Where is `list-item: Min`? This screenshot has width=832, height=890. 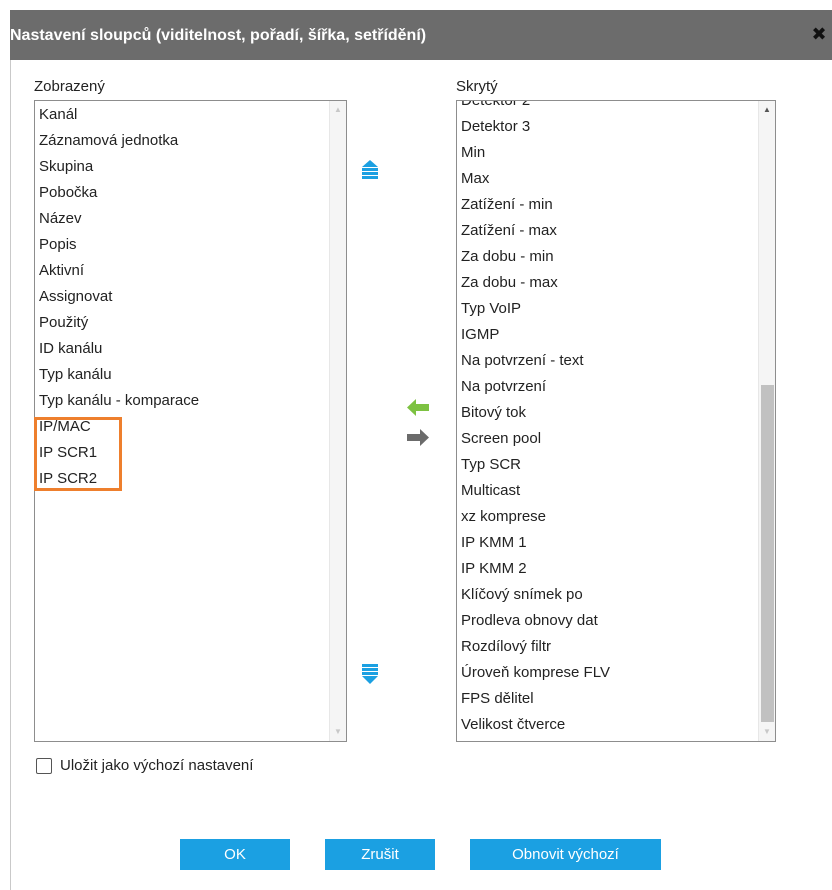 list-item: Min is located at coordinates (607, 153).